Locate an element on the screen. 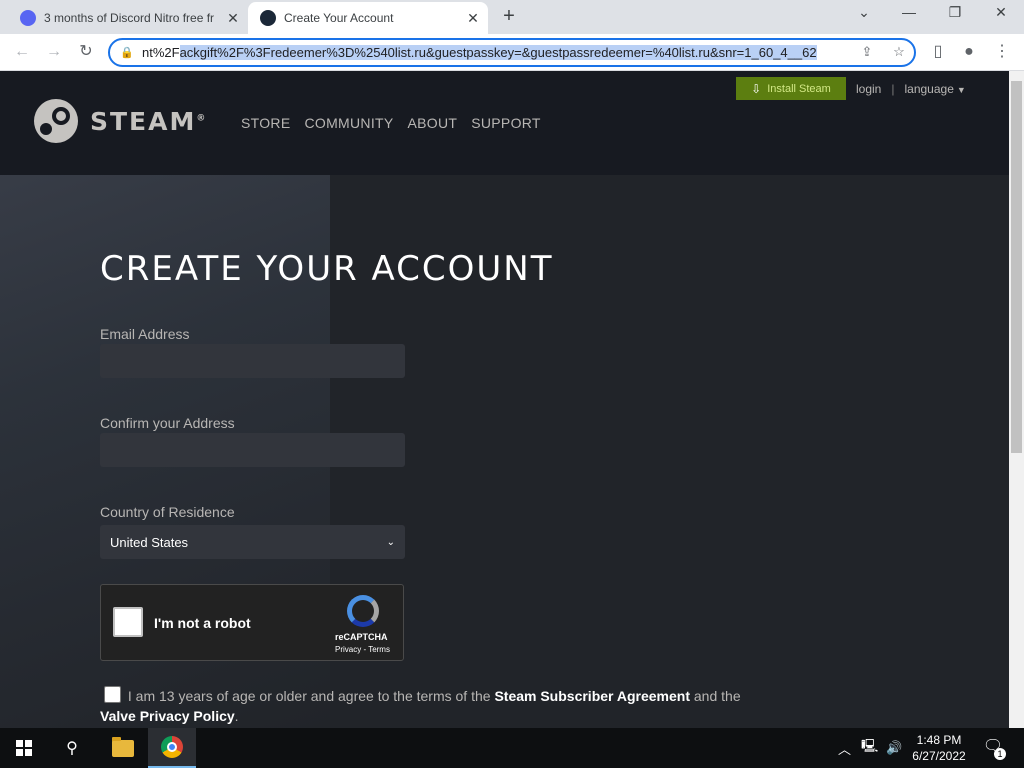 The height and width of the screenshot is (768, 1024). recaptcha-brand: reCAPTCHA is located at coordinates (361, 637).